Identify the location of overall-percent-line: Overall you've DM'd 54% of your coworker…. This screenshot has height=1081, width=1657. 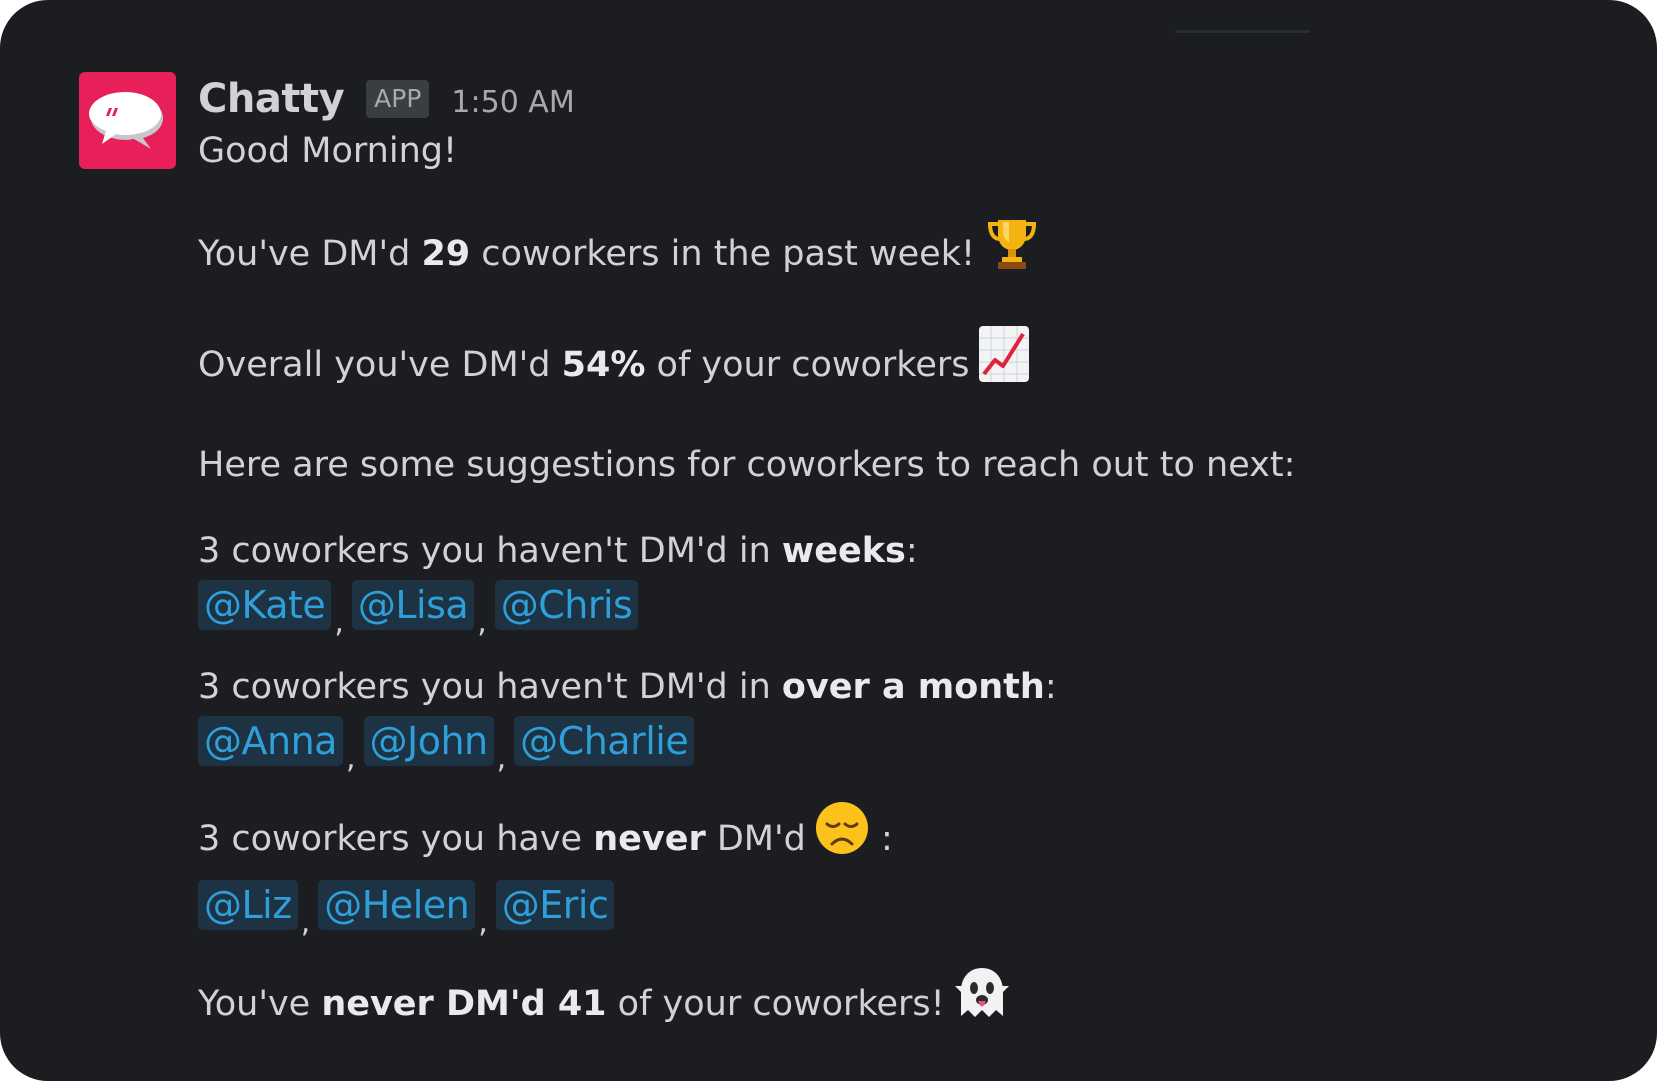
(888, 364).